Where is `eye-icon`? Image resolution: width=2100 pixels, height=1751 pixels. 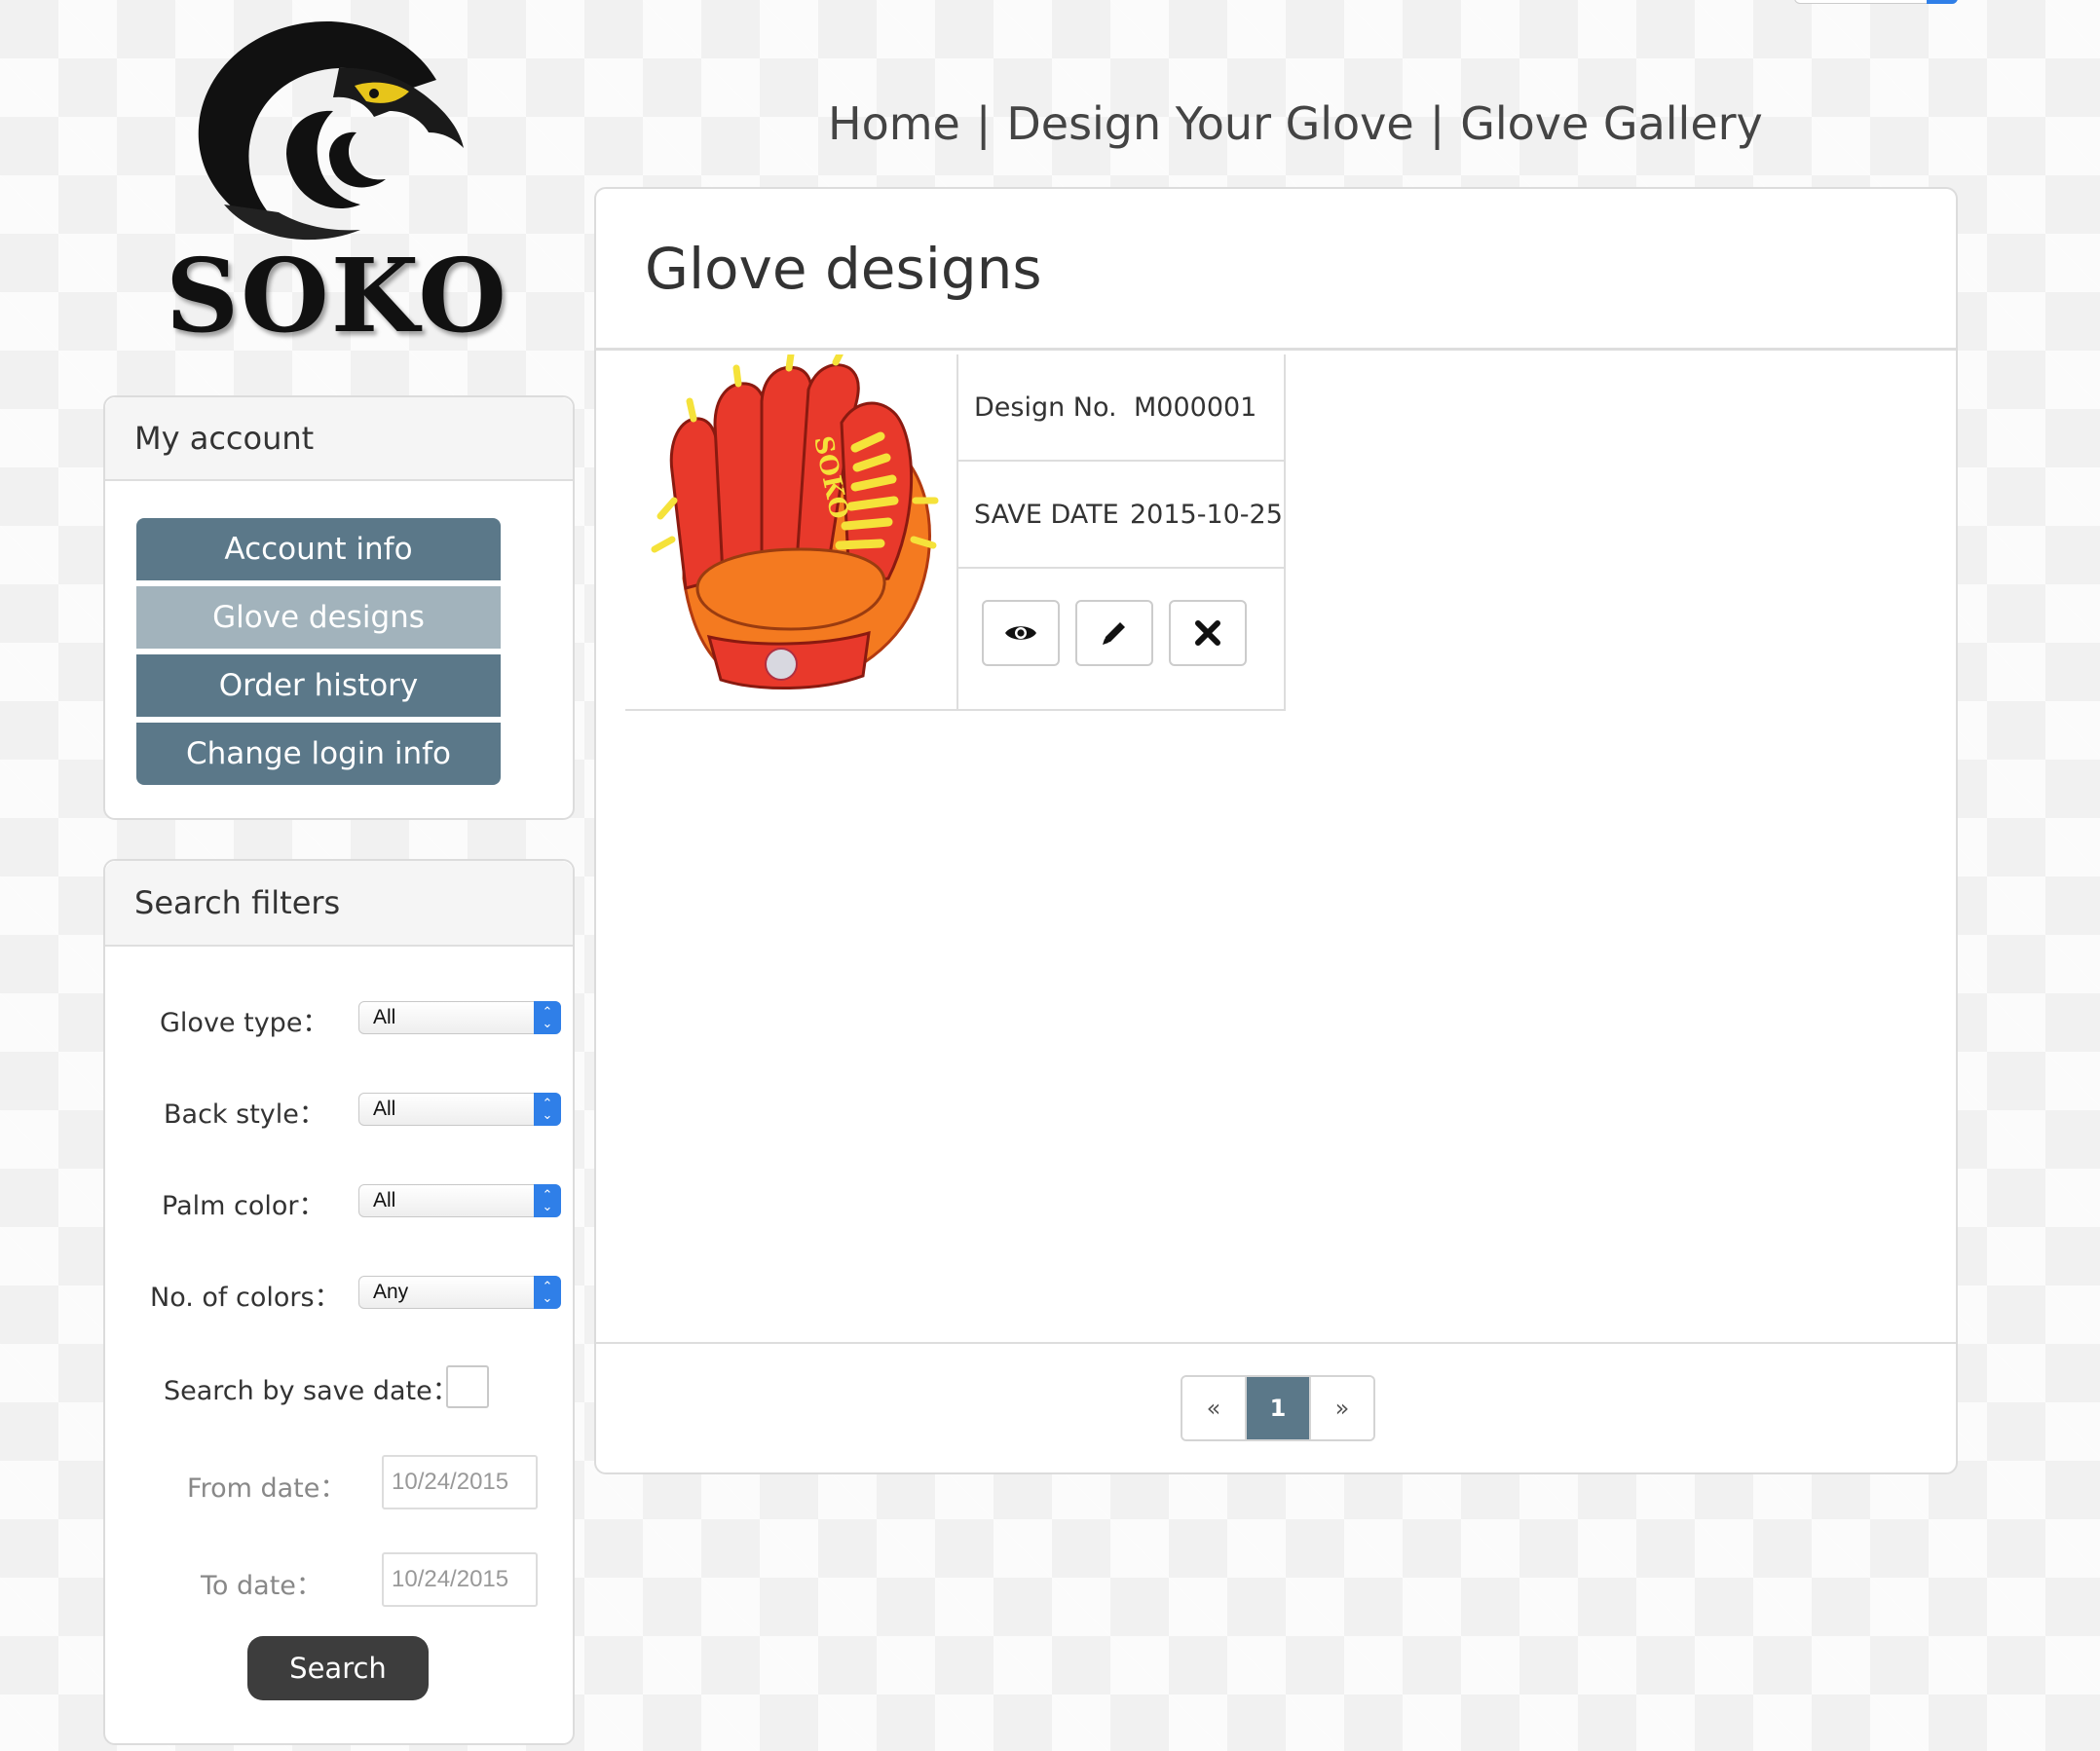 eye-icon is located at coordinates (1020, 633).